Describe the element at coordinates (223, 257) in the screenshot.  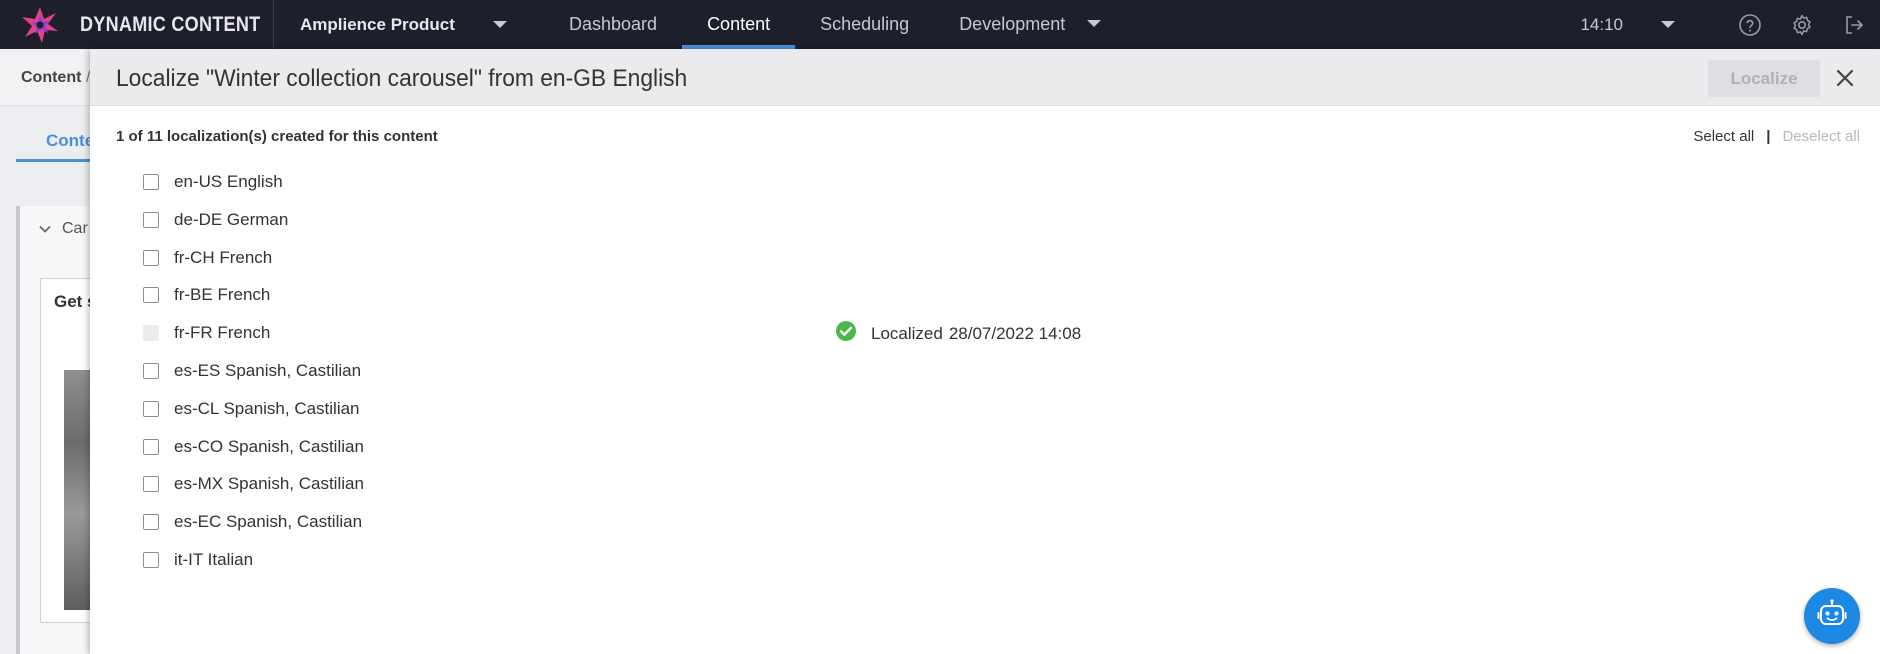
I see `locale-label: fr-CH French` at that location.